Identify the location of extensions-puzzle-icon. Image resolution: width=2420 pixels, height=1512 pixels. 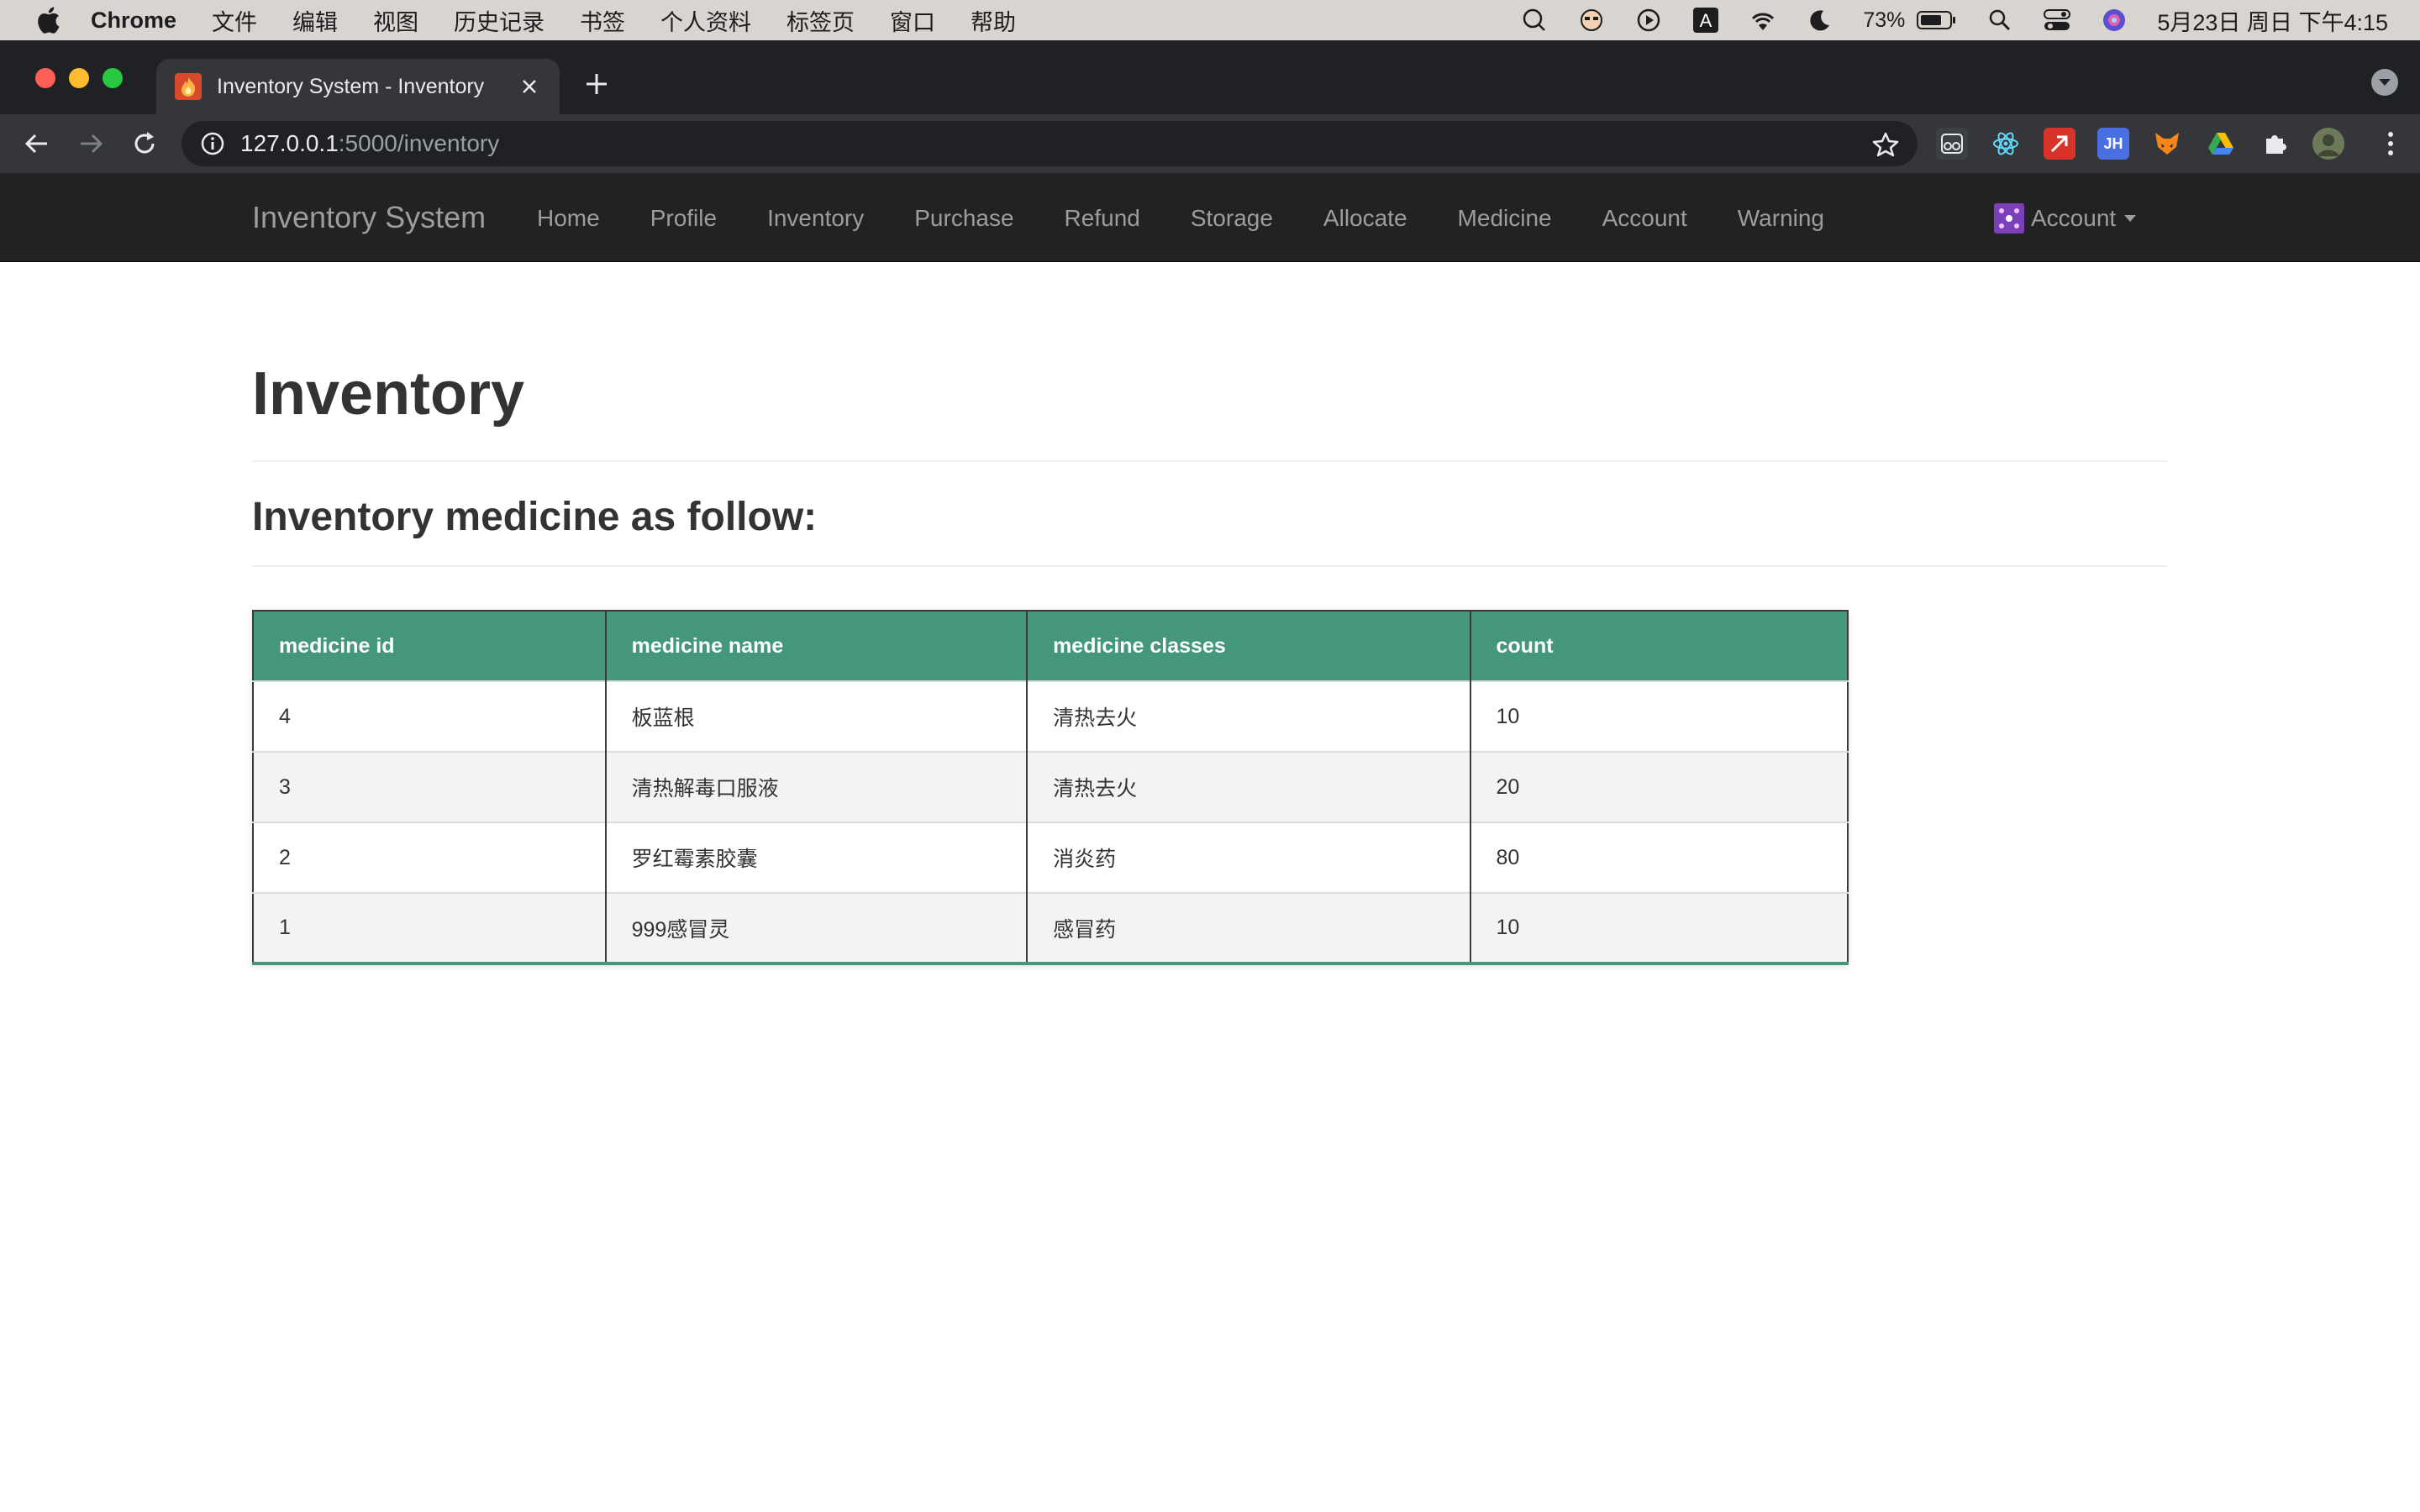
(2275, 144).